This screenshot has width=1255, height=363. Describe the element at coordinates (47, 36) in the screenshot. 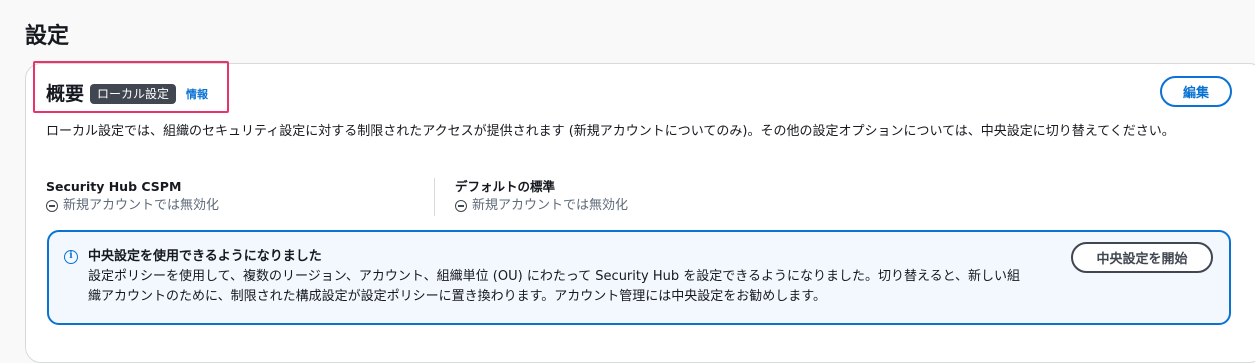

I see `page-title: 設定` at that location.